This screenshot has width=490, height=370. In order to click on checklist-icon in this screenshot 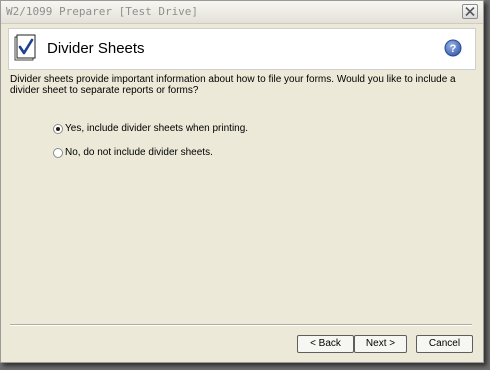, I will do `click(25, 48)`.